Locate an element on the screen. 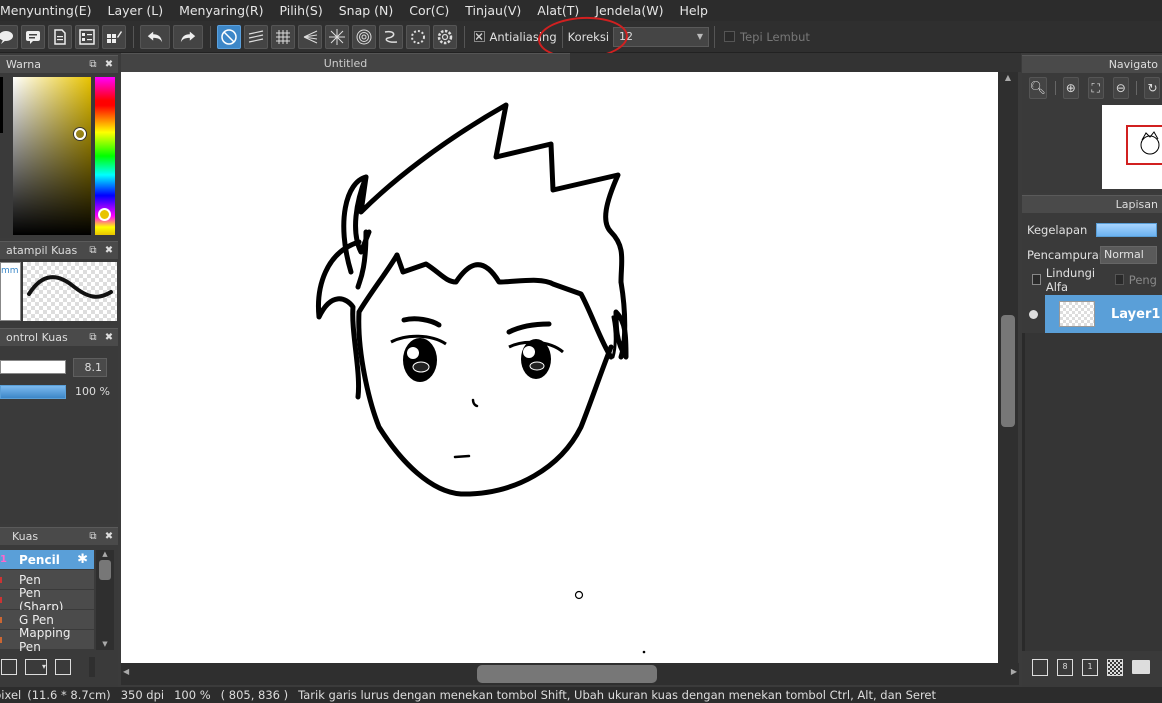  brush-opacity-slider is located at coordinates (33, 392).